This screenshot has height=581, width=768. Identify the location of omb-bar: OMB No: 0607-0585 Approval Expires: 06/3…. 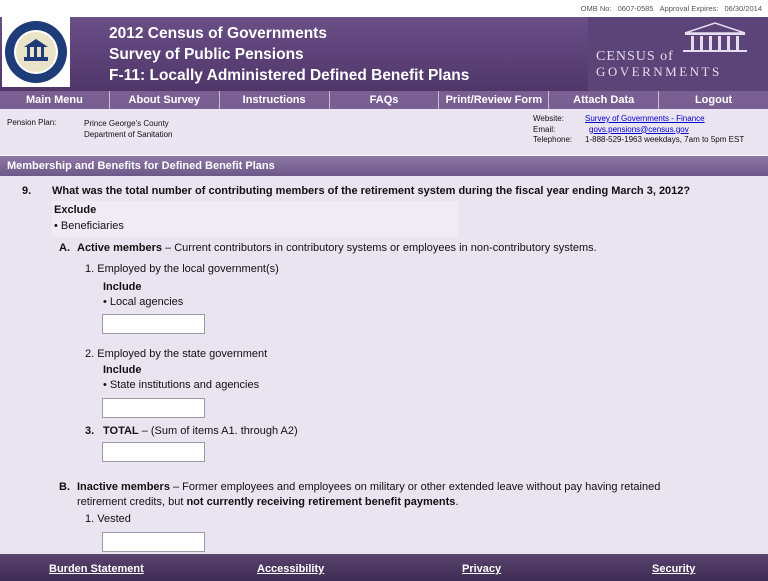
(384, 8).